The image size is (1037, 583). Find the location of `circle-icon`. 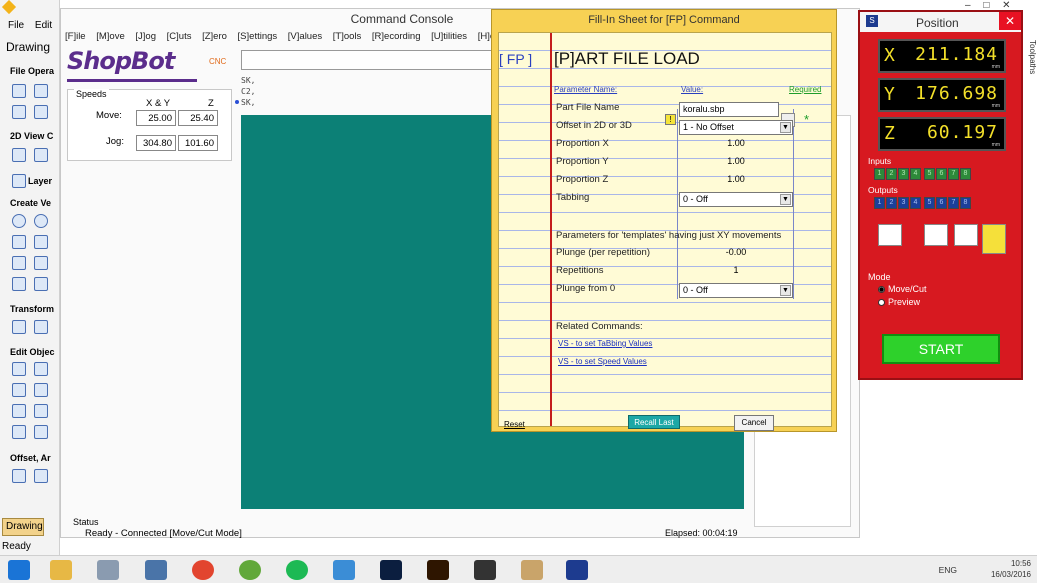

circle-icon is located at coordinates (19, 221).